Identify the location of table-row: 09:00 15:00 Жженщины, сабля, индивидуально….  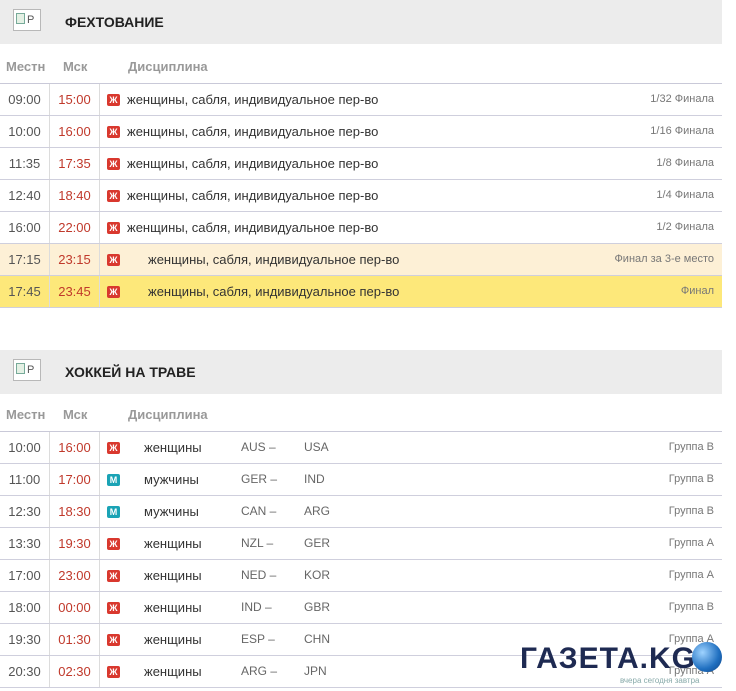
(361, 100).